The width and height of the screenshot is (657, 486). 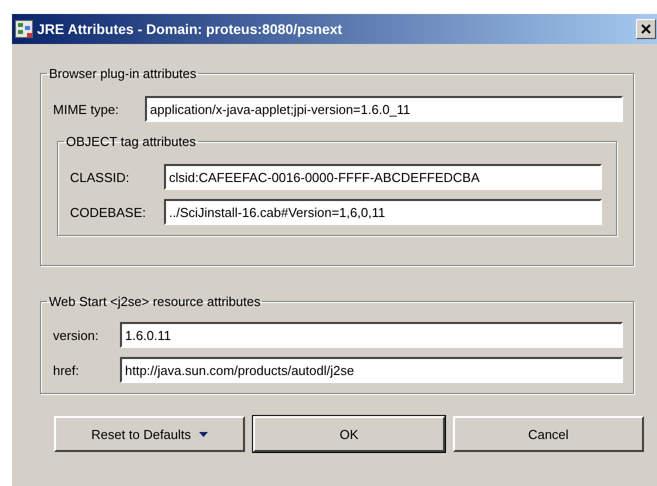 What do you see at coordinates (203, 434) in the screenshot?
I see `caret-icon` at bounding box center [203, 434].